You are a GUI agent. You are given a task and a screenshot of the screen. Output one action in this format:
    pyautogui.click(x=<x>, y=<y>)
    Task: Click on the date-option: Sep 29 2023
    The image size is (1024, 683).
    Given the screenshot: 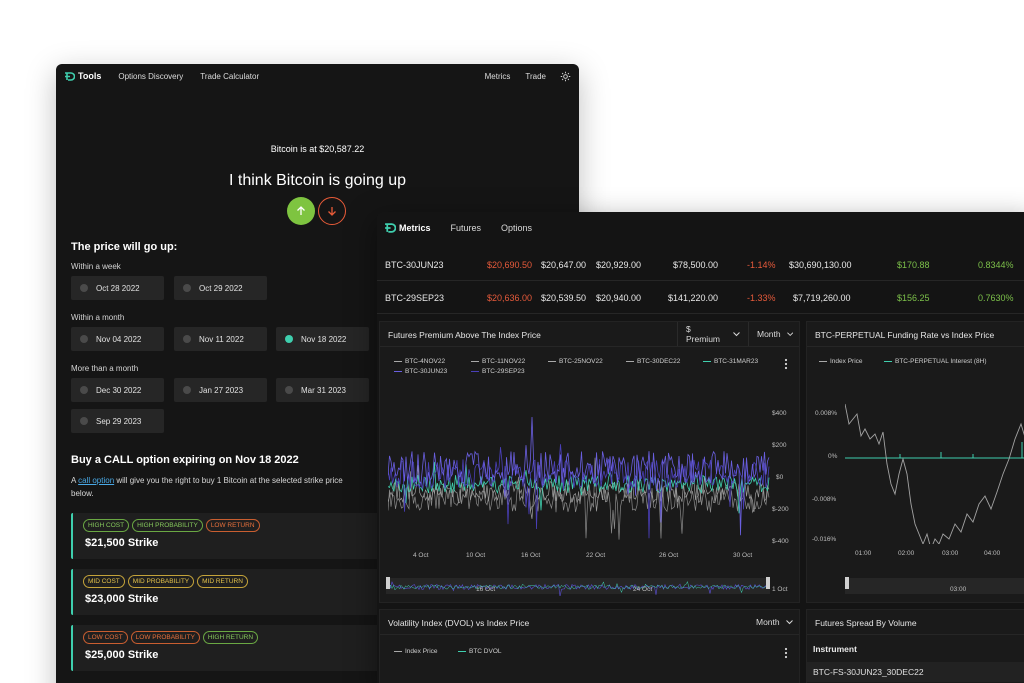 What is the action you would take?
    pyautogui.click(x=117, y=421)
    